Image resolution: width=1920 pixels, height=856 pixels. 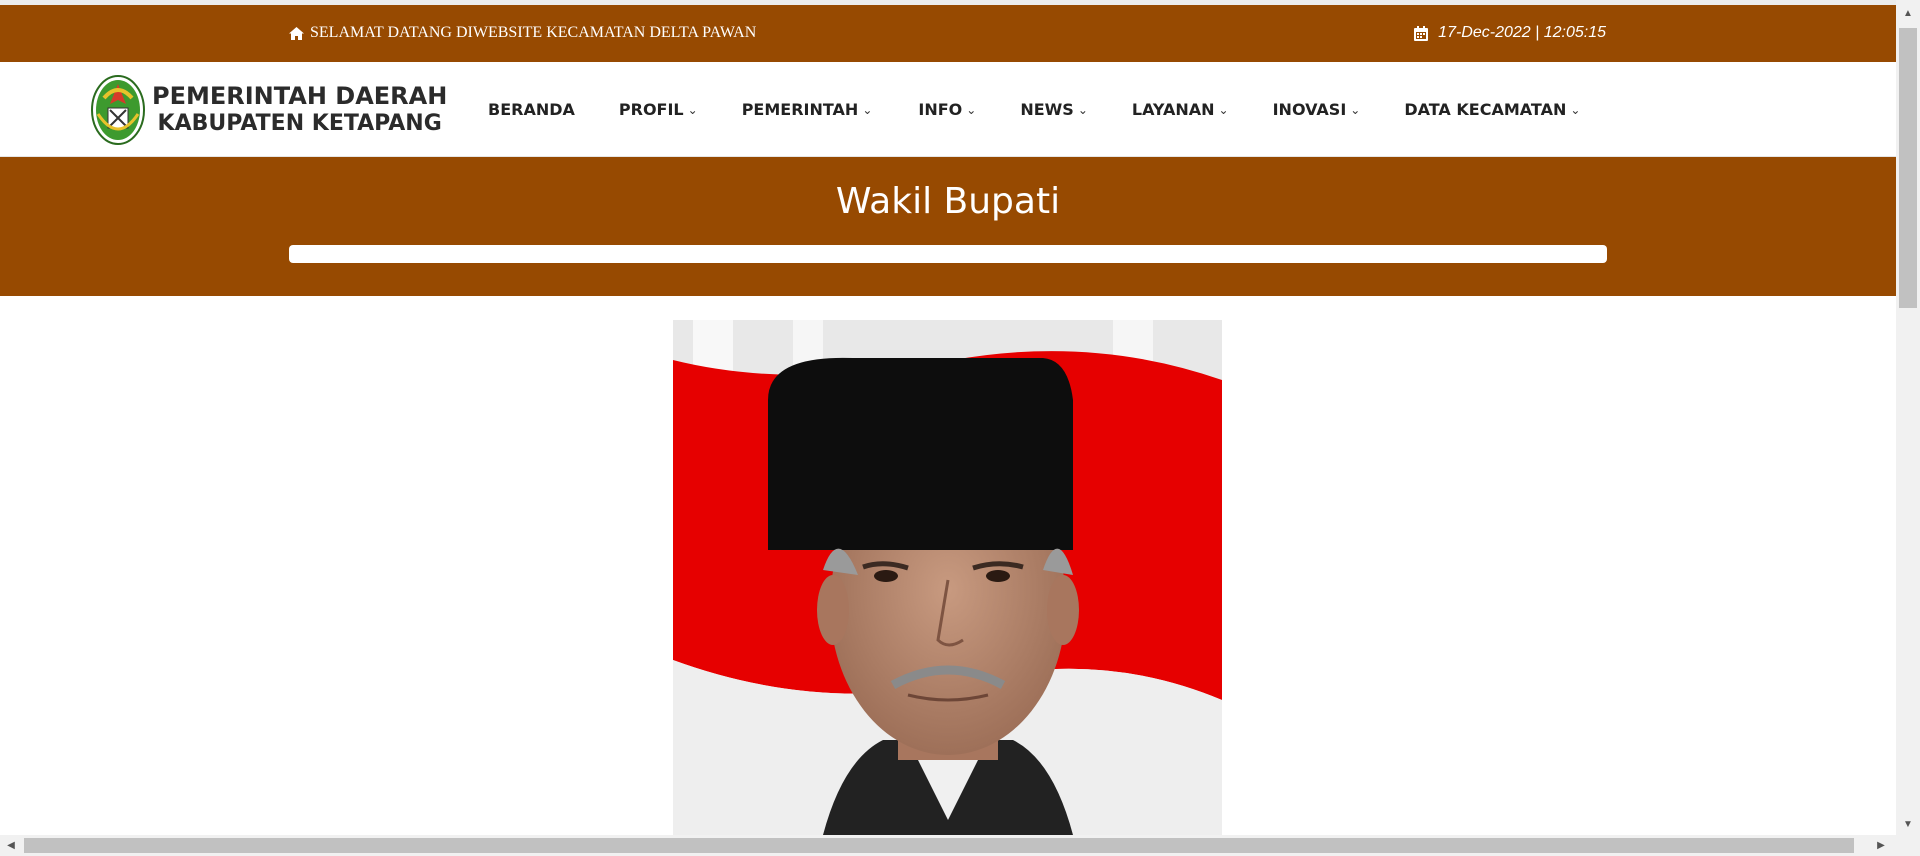 What do you see at coordinates (300, 96) in the screenshot?
I see `logo-line-1: PEMERINTAH DAERAH` at bounding box center [300, 96].